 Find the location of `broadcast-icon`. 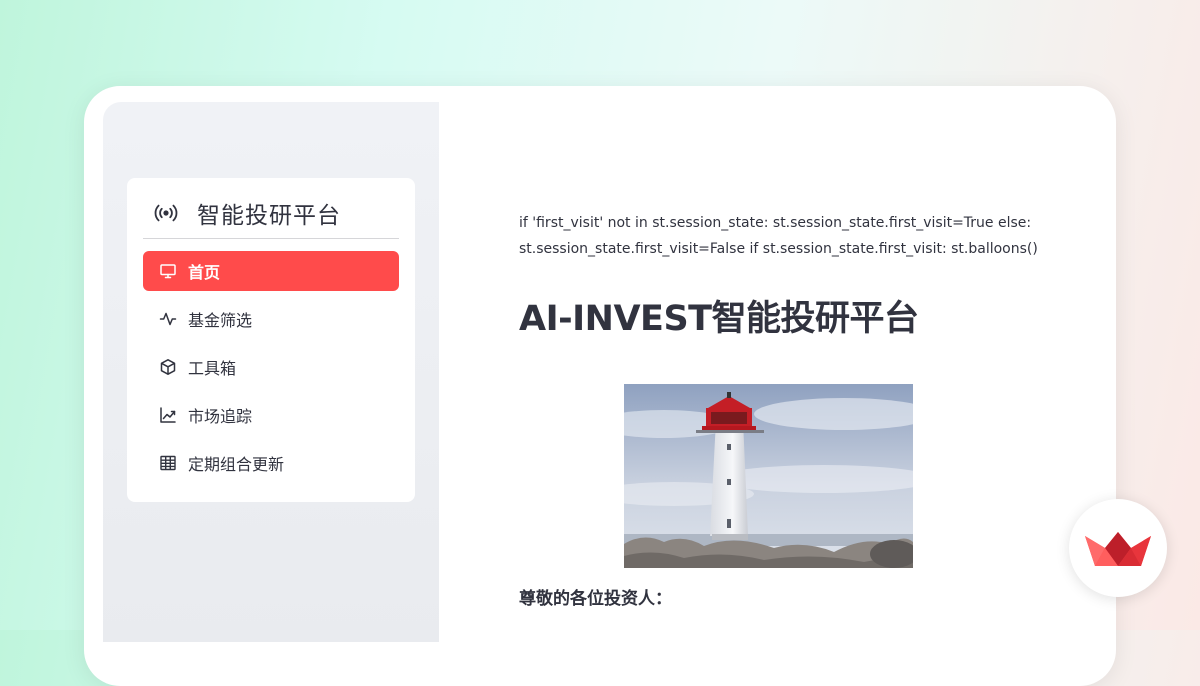

broadcast-icon is located at coordinates (166, 213).